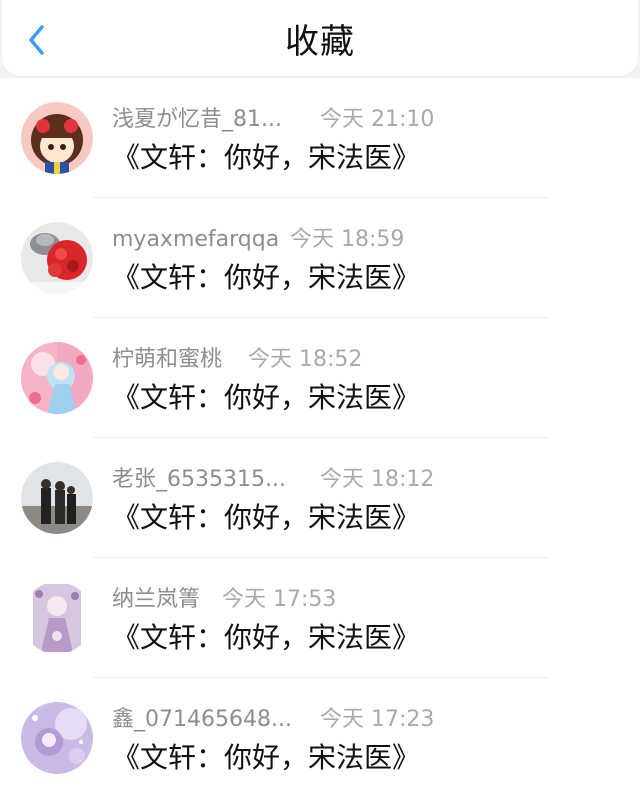 The height and width of the screenshot is (801, 640). Describe the element at coordinates (320, 618) in the screenshot. I see `list-item: 纳兰岚箐 今天 17:53 《文轩：你好，宋法医》` at that location.